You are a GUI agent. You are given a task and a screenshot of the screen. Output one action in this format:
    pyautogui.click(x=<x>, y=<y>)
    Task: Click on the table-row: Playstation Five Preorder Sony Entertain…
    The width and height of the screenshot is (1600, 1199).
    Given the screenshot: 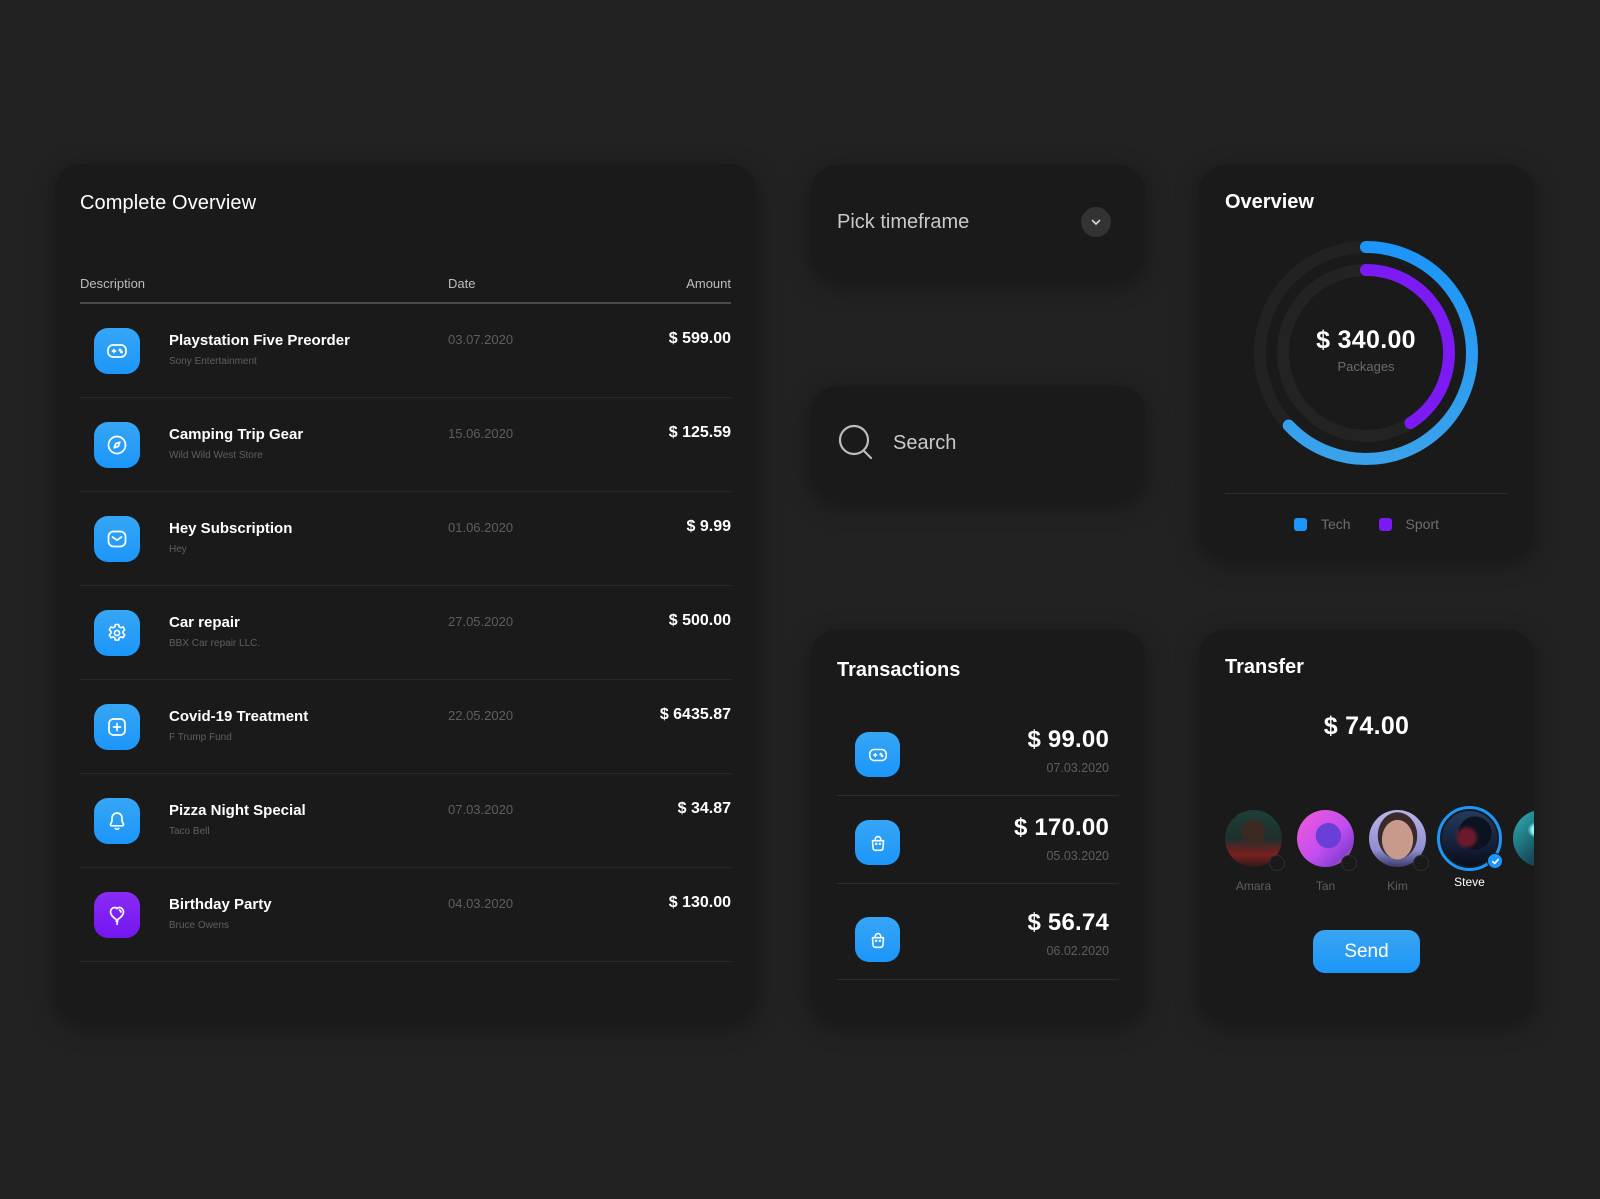 What is the action you would take?
    pyautogui.click(x=405, y=351)
    